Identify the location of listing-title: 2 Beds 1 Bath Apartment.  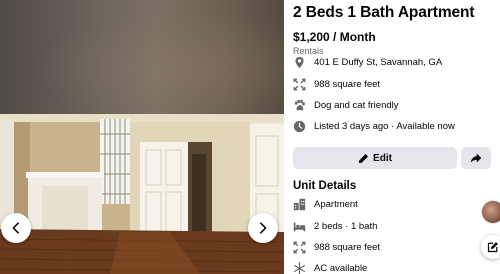
(384, 12).